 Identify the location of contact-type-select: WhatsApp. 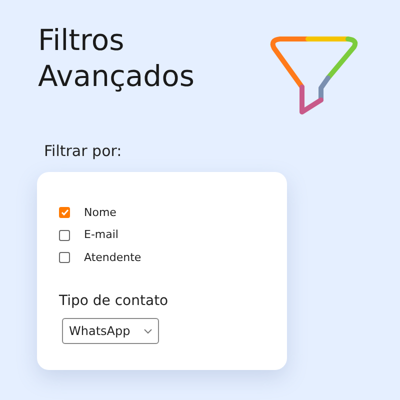
(111, 331).